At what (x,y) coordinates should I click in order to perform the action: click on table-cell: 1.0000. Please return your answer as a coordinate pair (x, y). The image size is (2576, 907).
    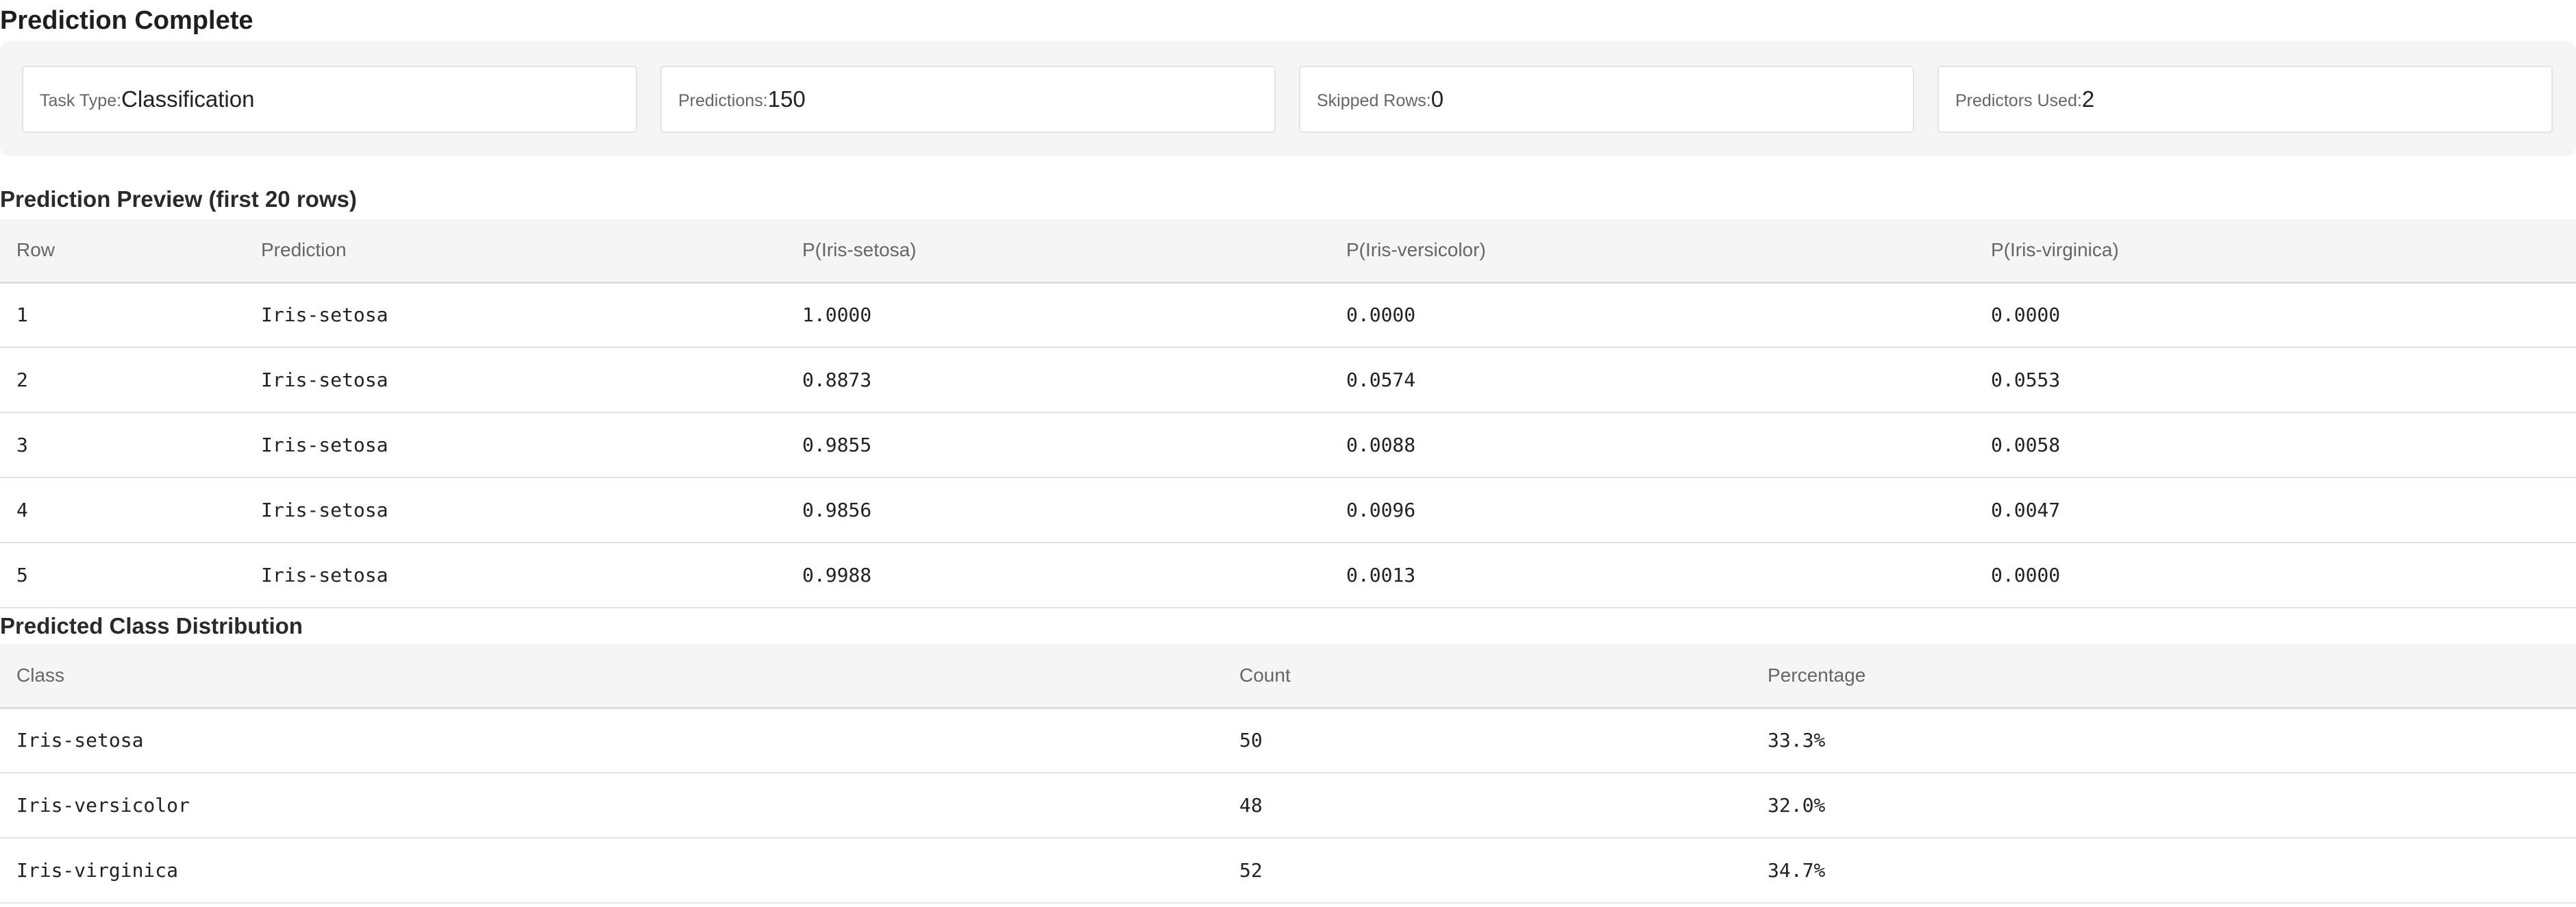
    Looking at the image, I should click on (1058, 315).